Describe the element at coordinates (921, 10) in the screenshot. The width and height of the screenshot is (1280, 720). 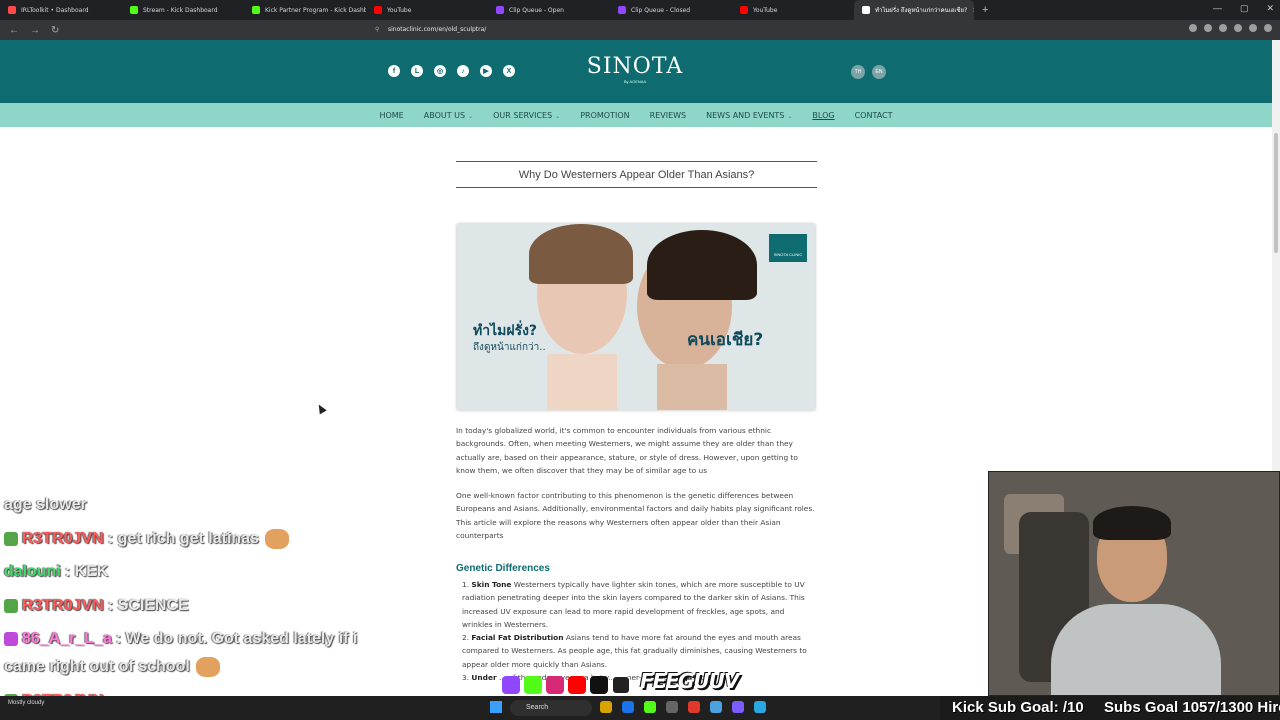
I see `tab-label: ทำไมฝรั่ง ถึงดูหน้าแก่กว่าคนเอเชีย?` at that location.